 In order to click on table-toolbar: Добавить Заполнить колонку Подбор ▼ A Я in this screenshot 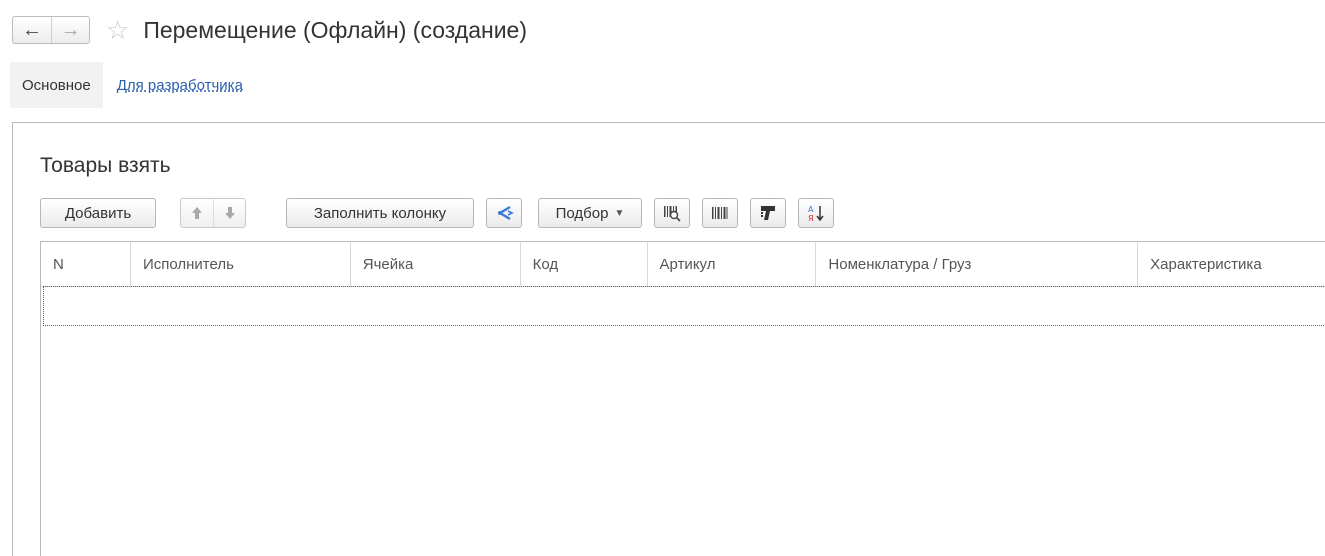, I will do `click(437, 213)`.